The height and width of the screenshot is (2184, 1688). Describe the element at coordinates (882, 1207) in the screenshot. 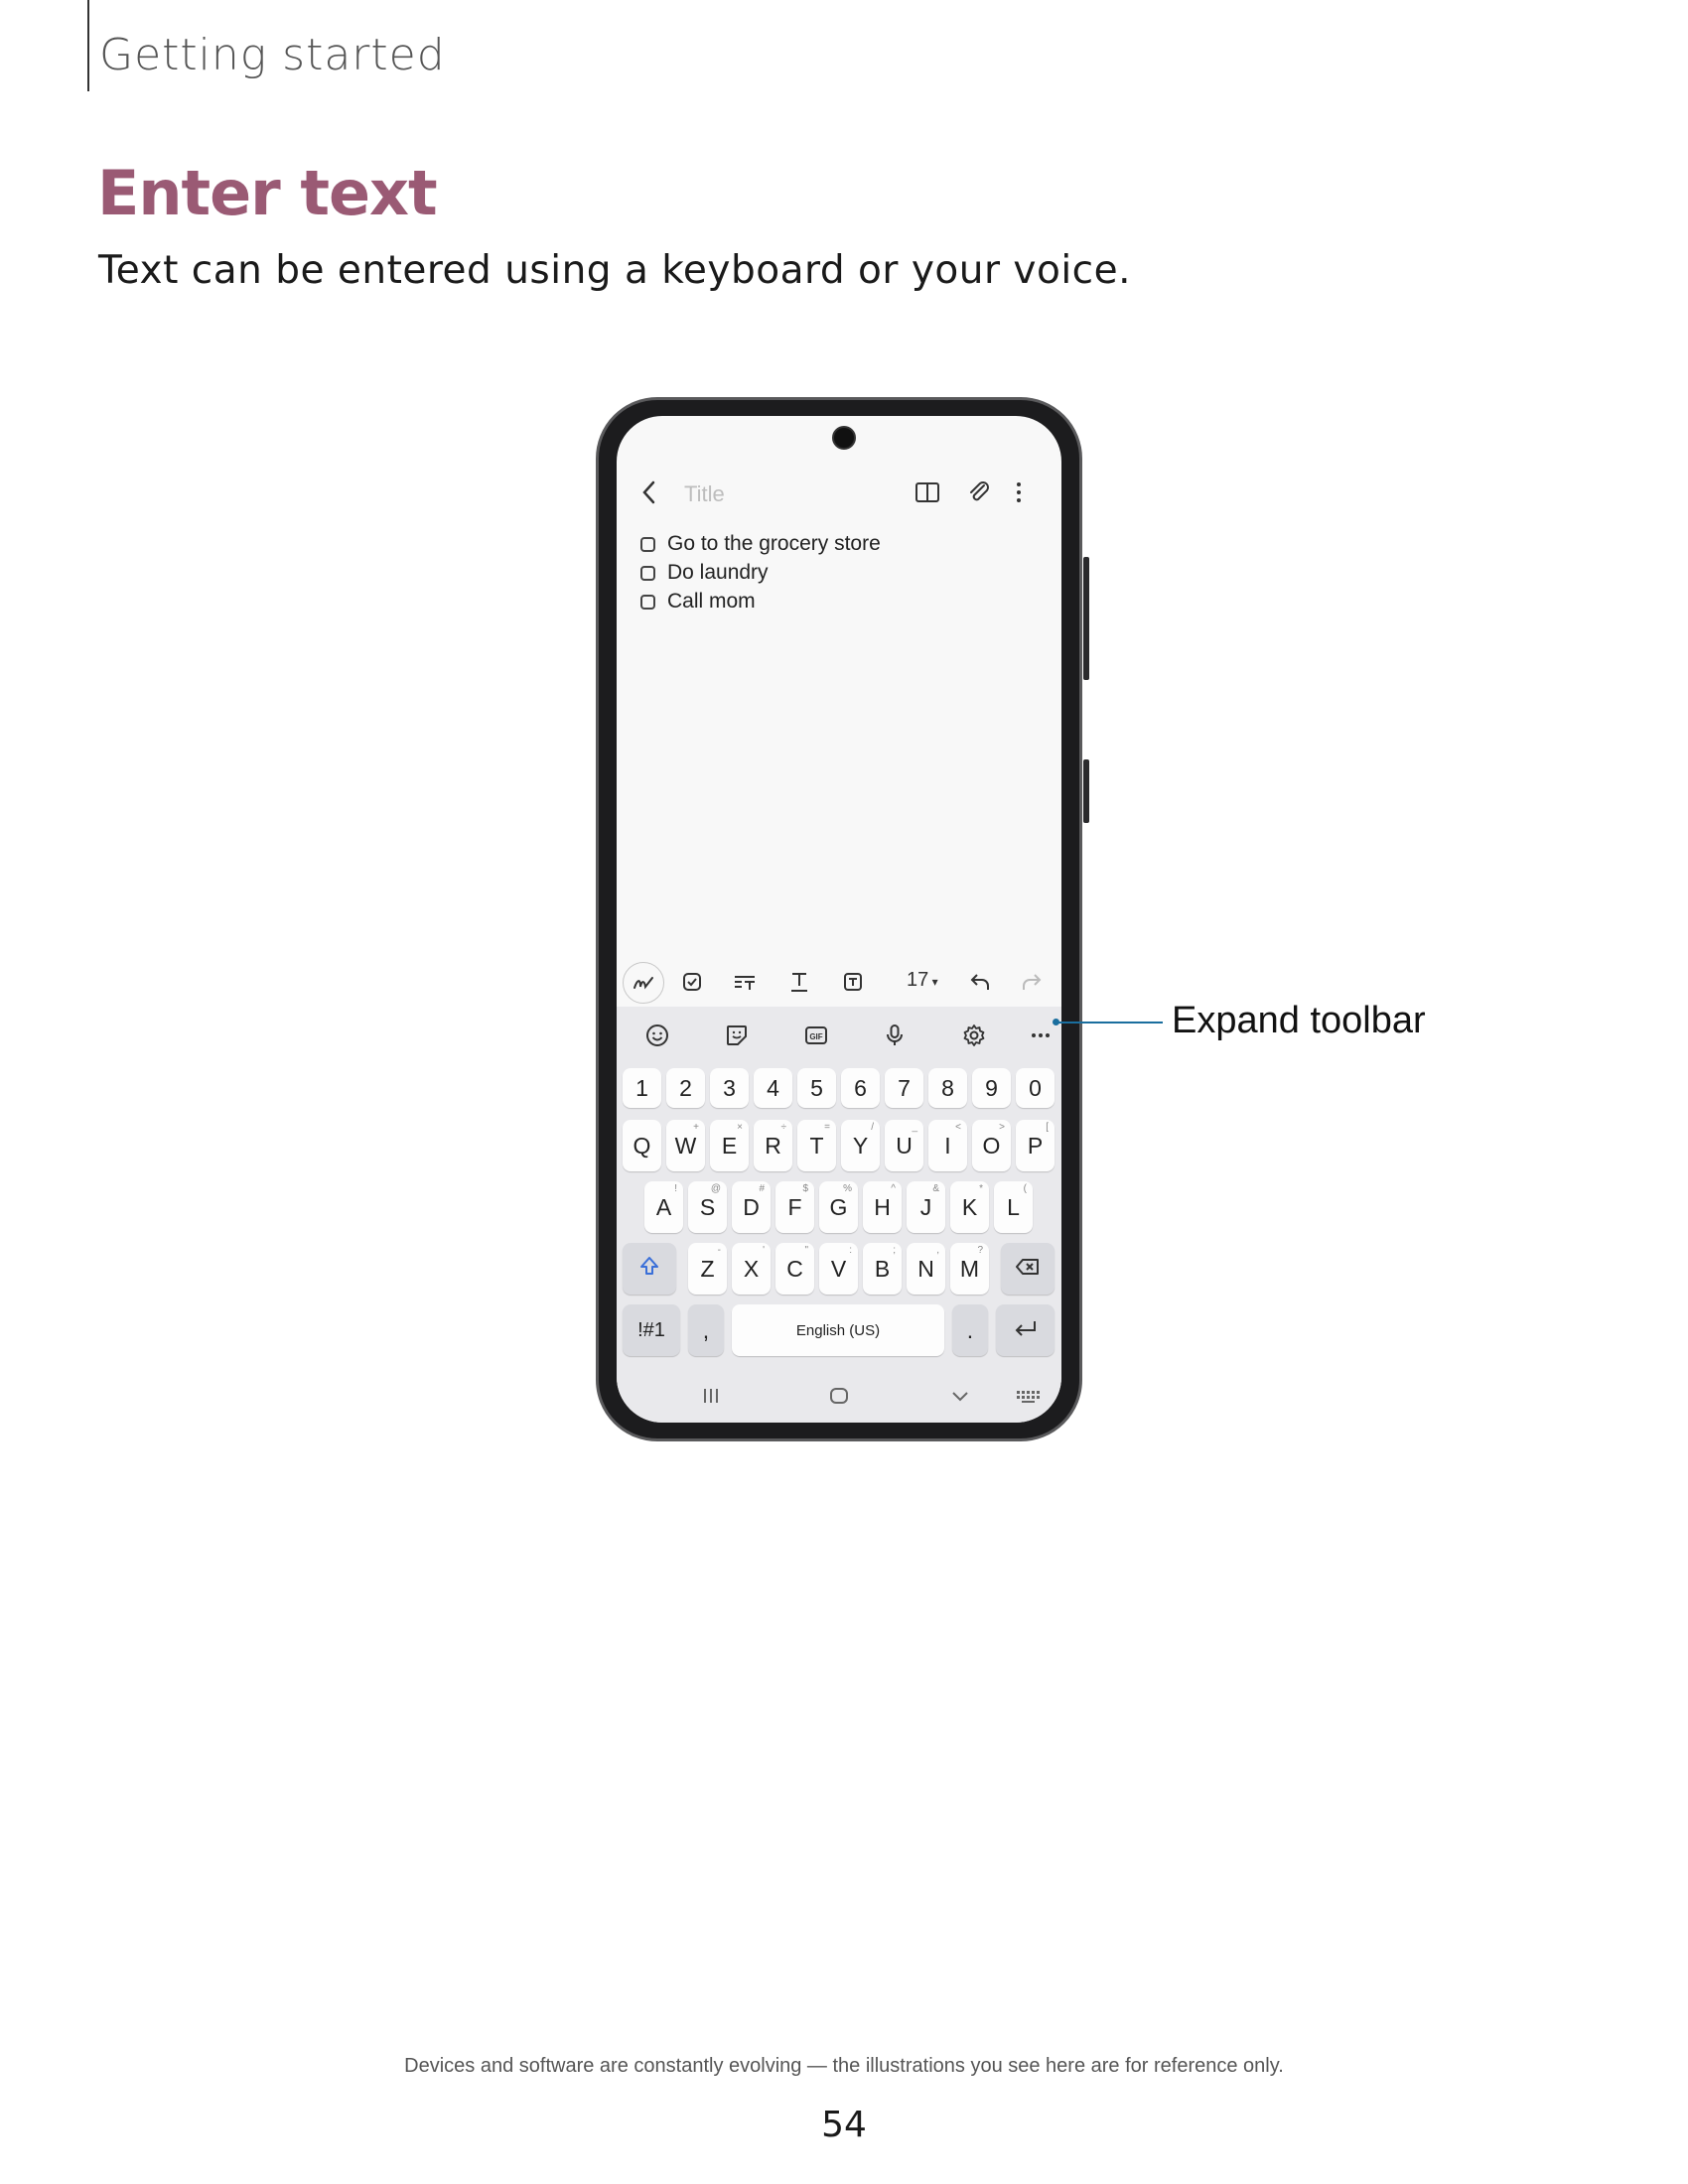

I see `key-h: ^ H` at that location.